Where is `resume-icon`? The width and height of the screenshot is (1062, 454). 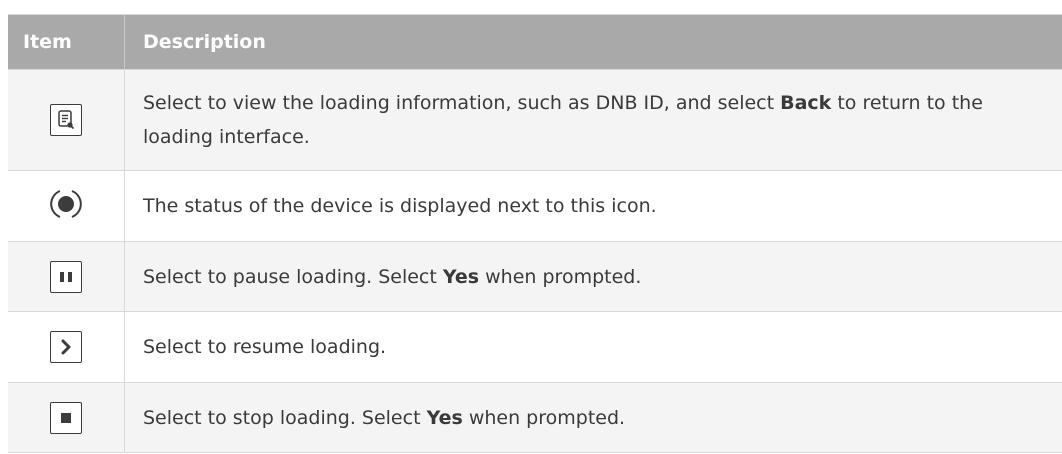 resume-icon is located at coordinates (66, 347).